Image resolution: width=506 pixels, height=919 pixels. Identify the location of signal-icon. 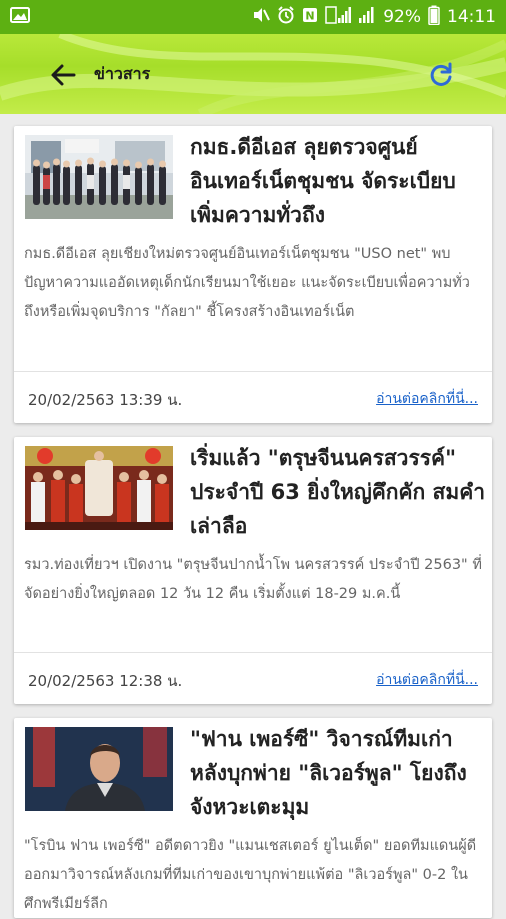
(338, 17).